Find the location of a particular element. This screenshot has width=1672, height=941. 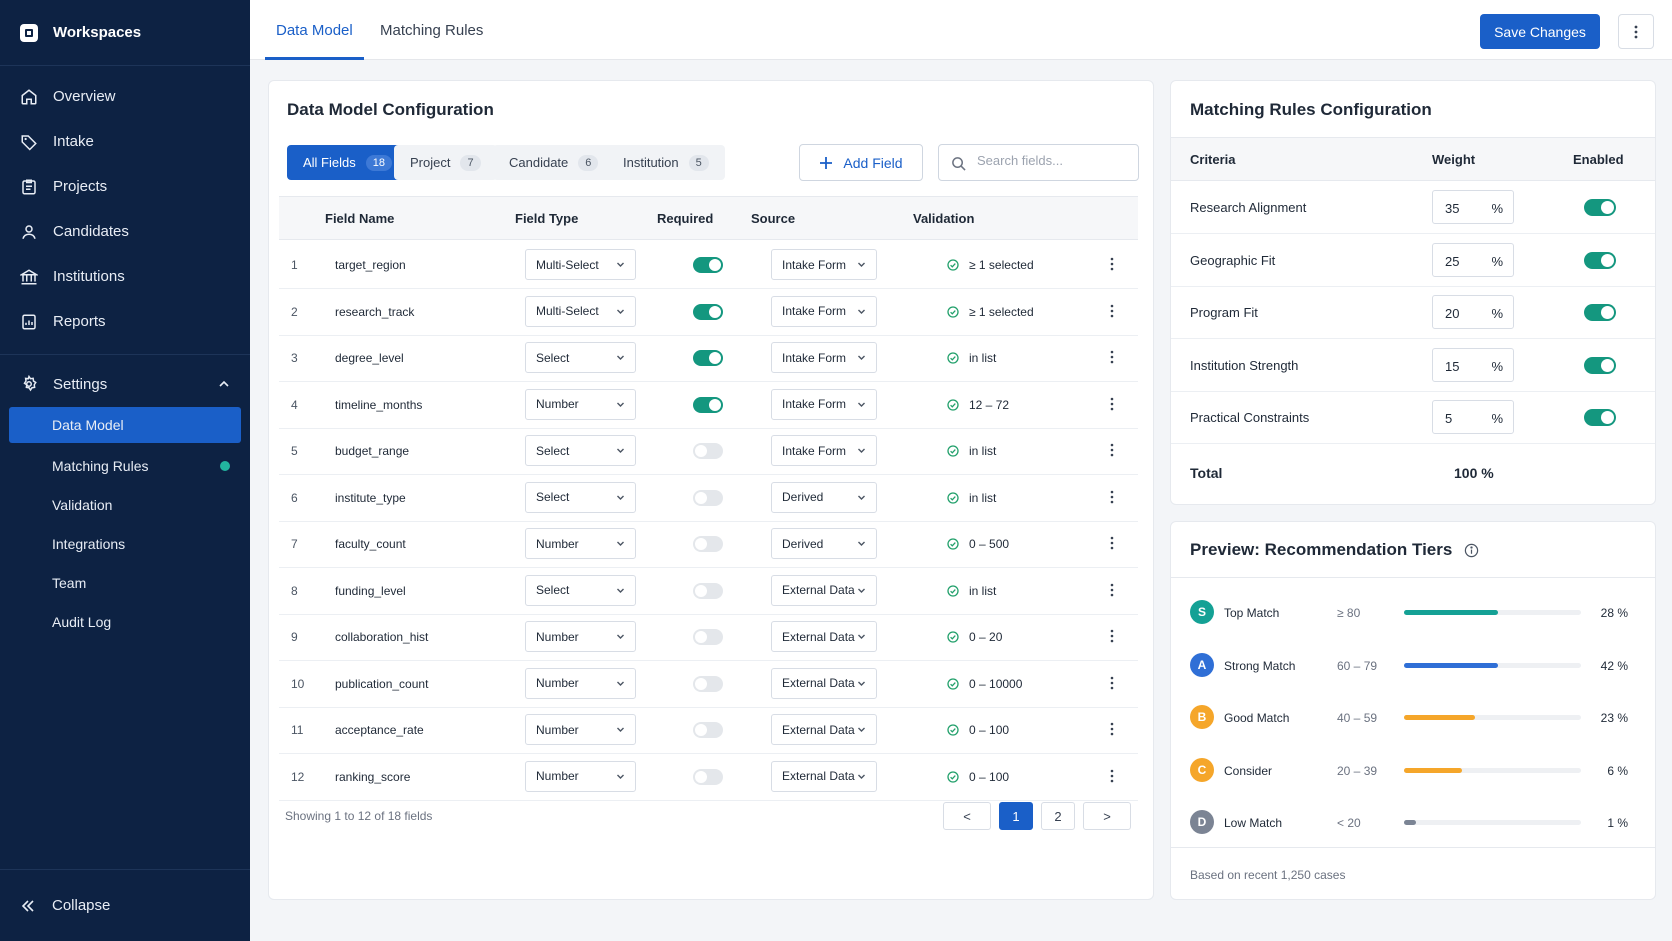

nav-reports: Reports is located at coordinates (125, 321).